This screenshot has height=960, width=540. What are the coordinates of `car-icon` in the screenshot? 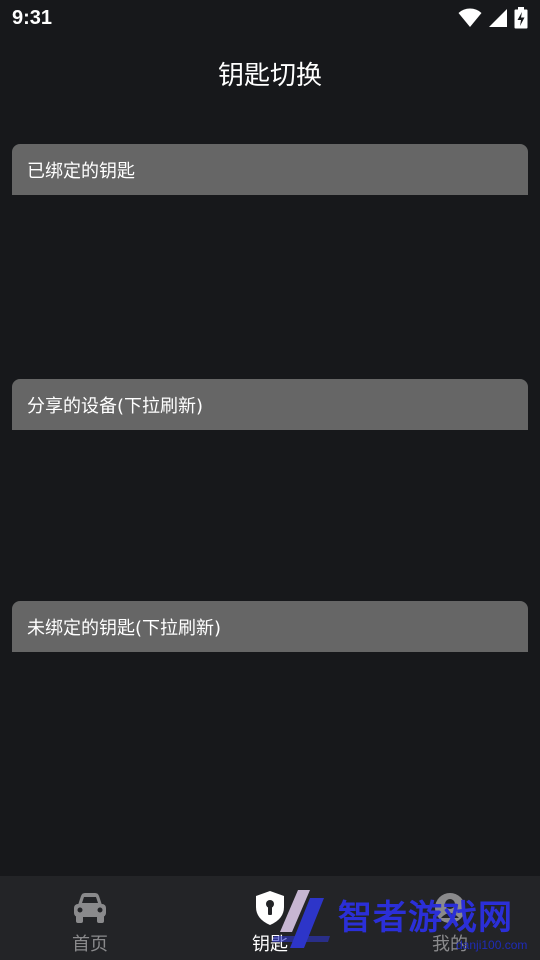 It's located at (90, 908).